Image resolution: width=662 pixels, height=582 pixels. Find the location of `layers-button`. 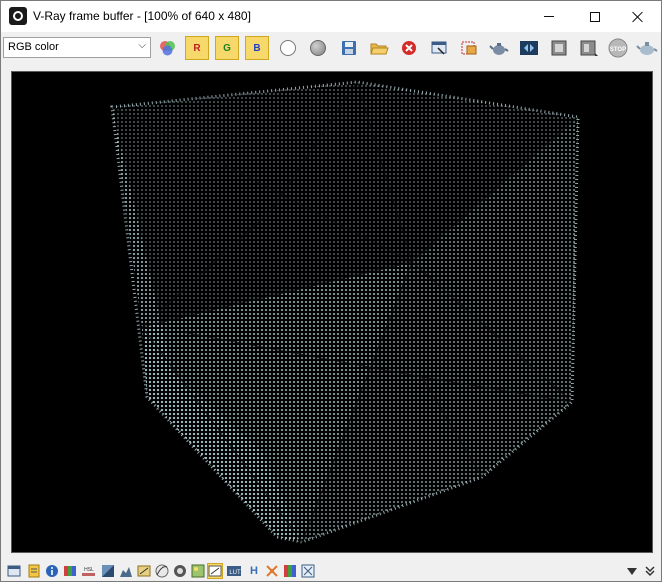

layers-button is located at coordinates (34, 571).